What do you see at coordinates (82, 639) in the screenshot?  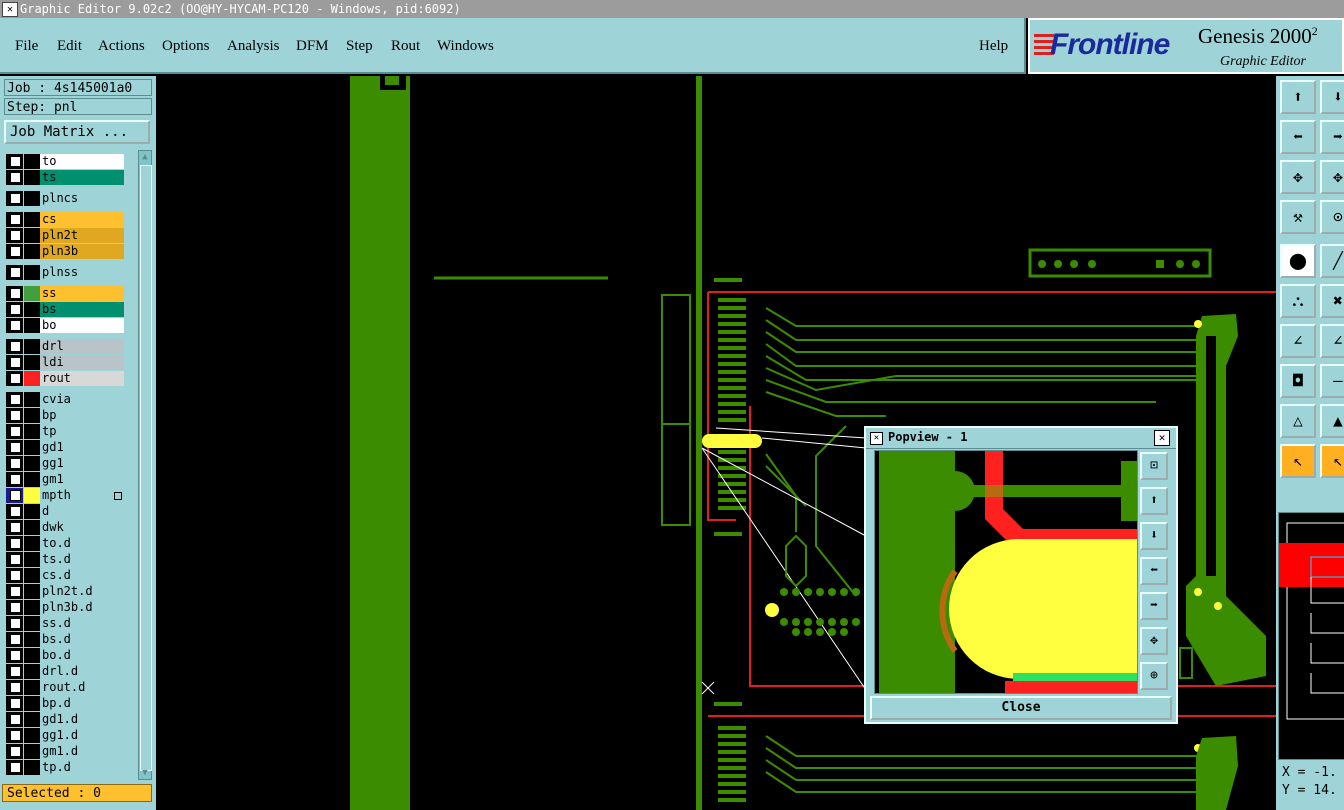 I see `layer-name: bs.d` at bounding box center [82, 639].